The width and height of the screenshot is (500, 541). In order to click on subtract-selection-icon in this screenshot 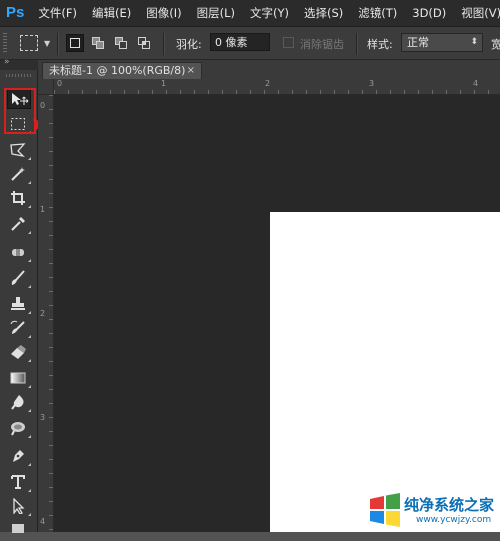, I will do `click(121, 43)`.